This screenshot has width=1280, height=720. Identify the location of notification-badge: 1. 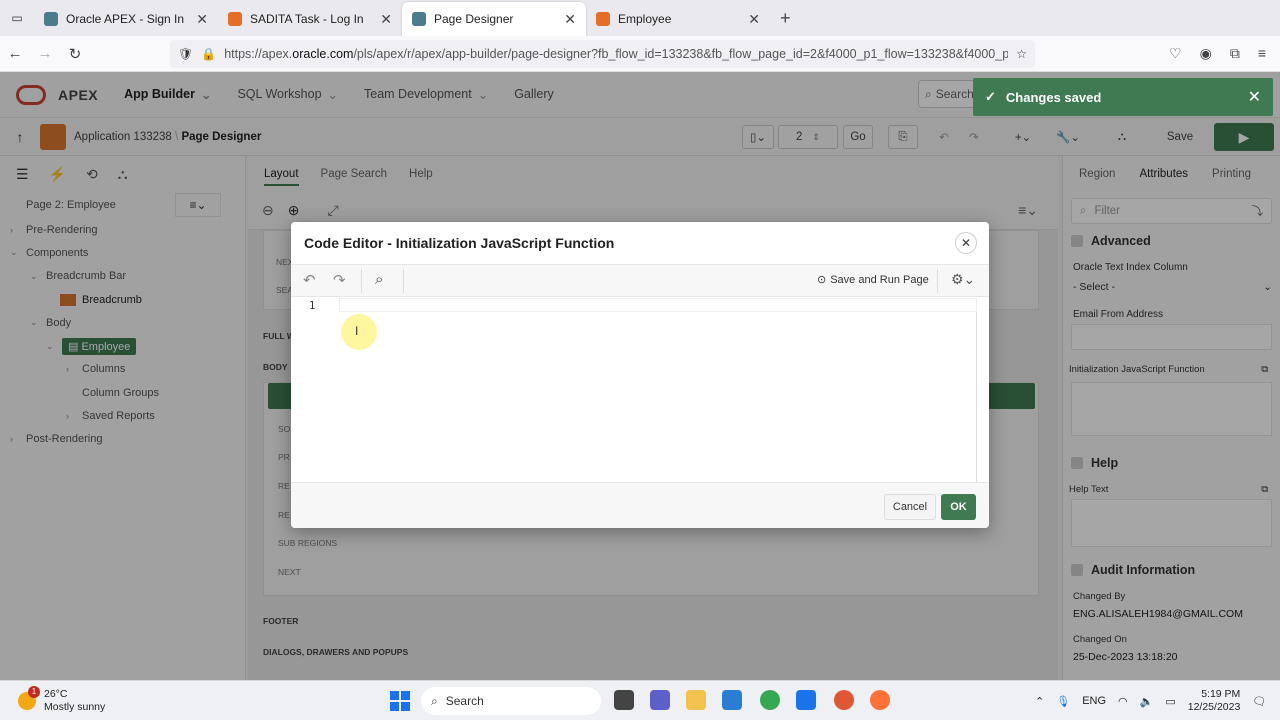
(34, 691).